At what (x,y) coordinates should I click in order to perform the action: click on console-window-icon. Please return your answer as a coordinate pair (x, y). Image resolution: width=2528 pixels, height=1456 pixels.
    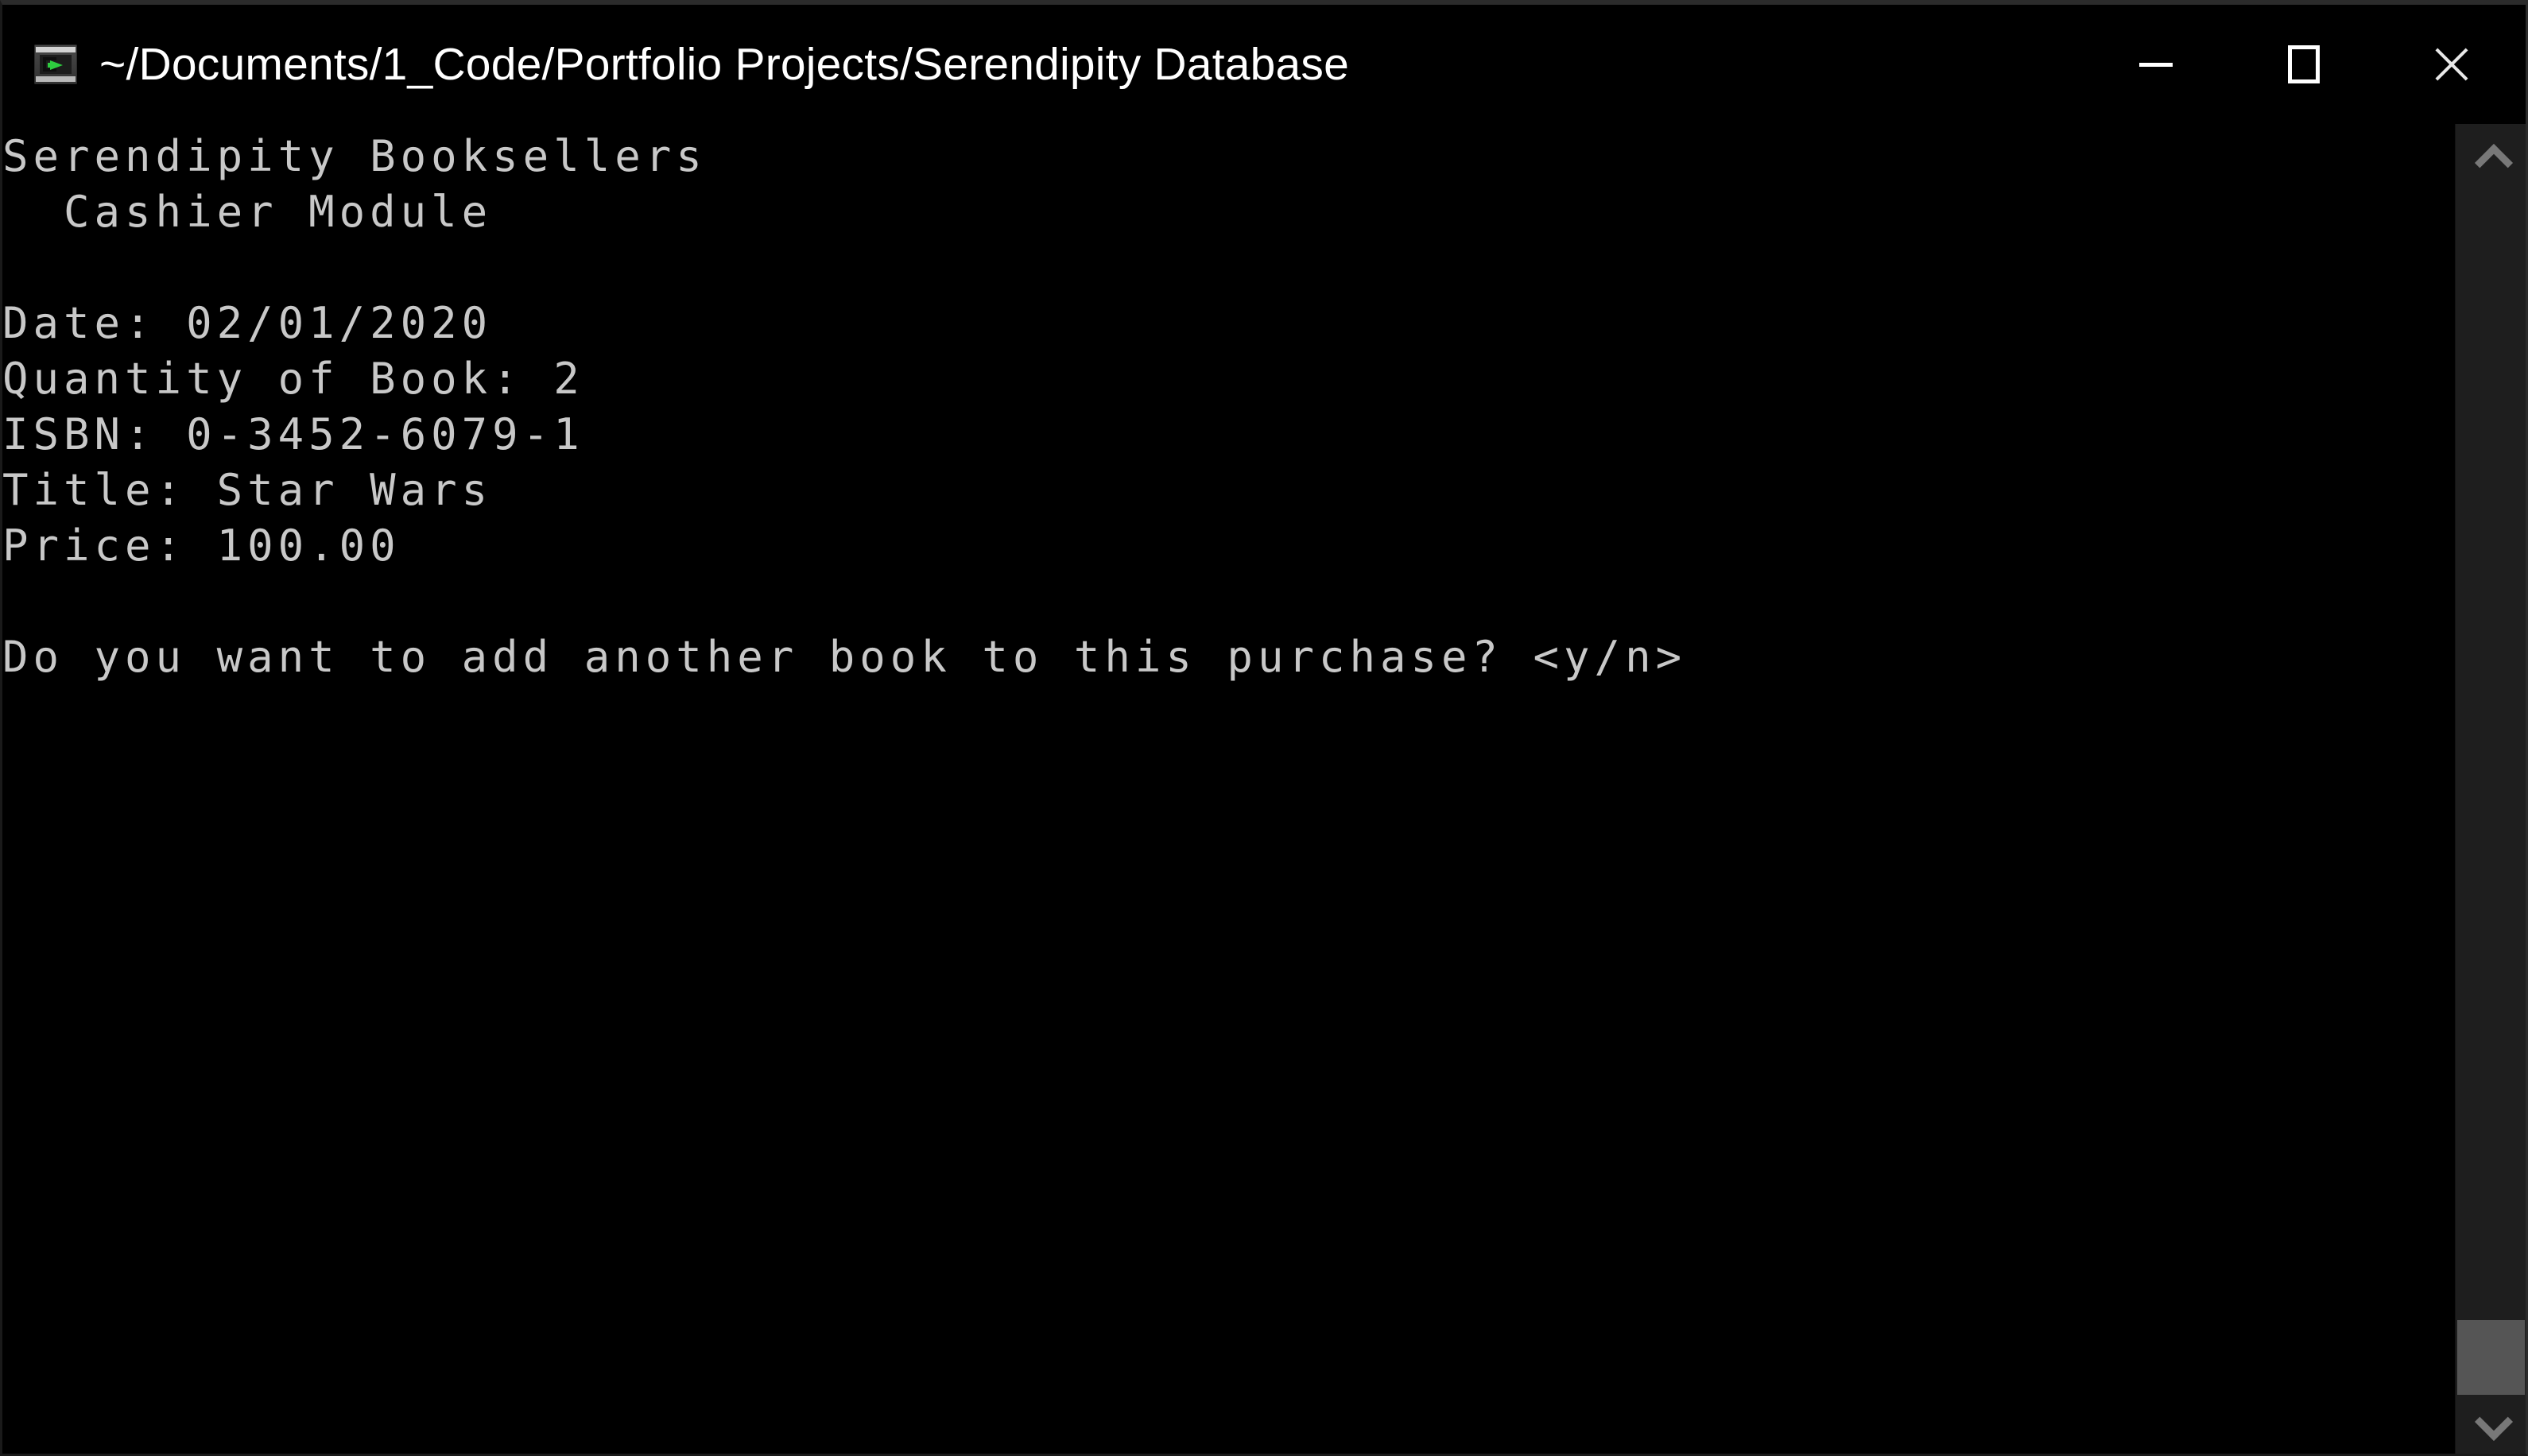
    Looking at the image, I should click on (55, 64).